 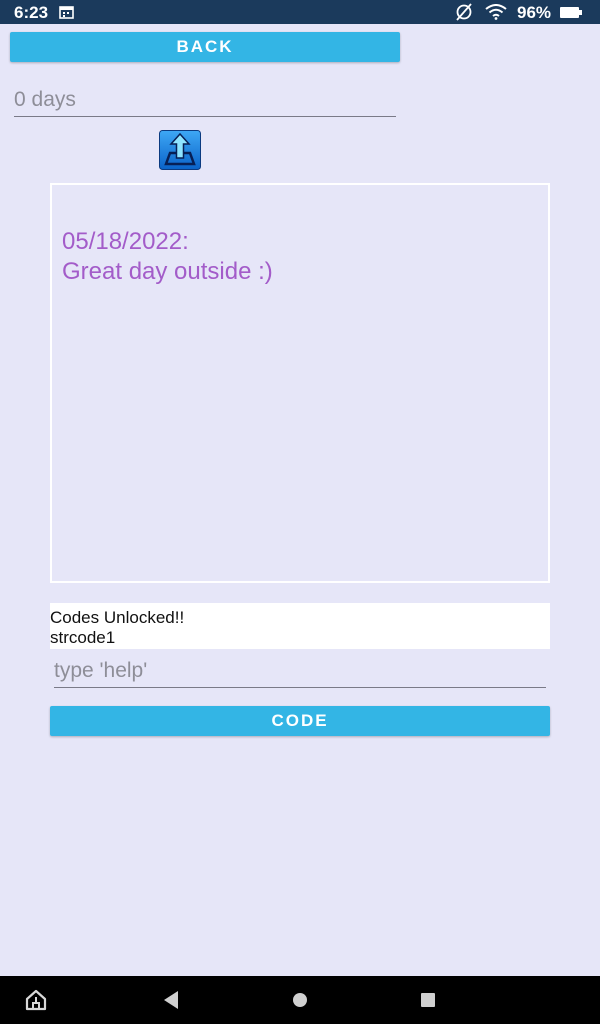 What do you see at coordinates (300, 721) in the screenshot?
I see `code-button: CODE` at bounding box center [300, 721].